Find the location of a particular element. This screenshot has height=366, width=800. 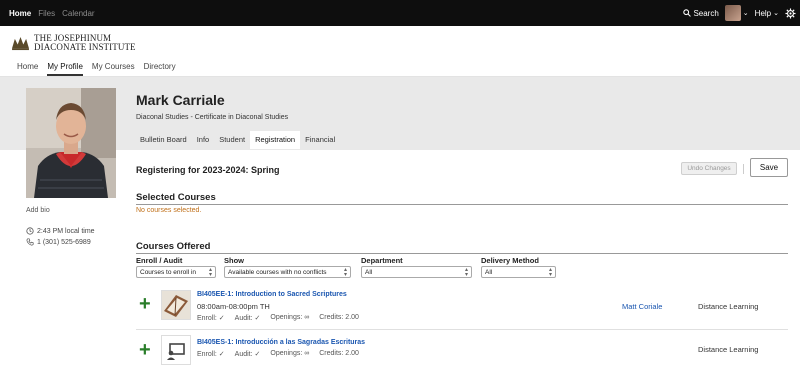

phone-text: 1 (301) 525-6989 is located at coordinates (64, 242).